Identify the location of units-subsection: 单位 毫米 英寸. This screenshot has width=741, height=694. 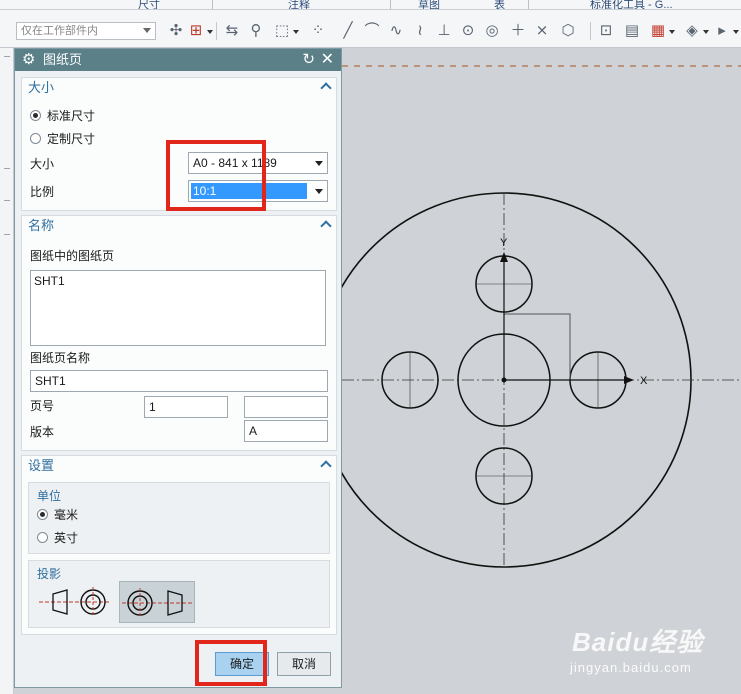
(179, 518).